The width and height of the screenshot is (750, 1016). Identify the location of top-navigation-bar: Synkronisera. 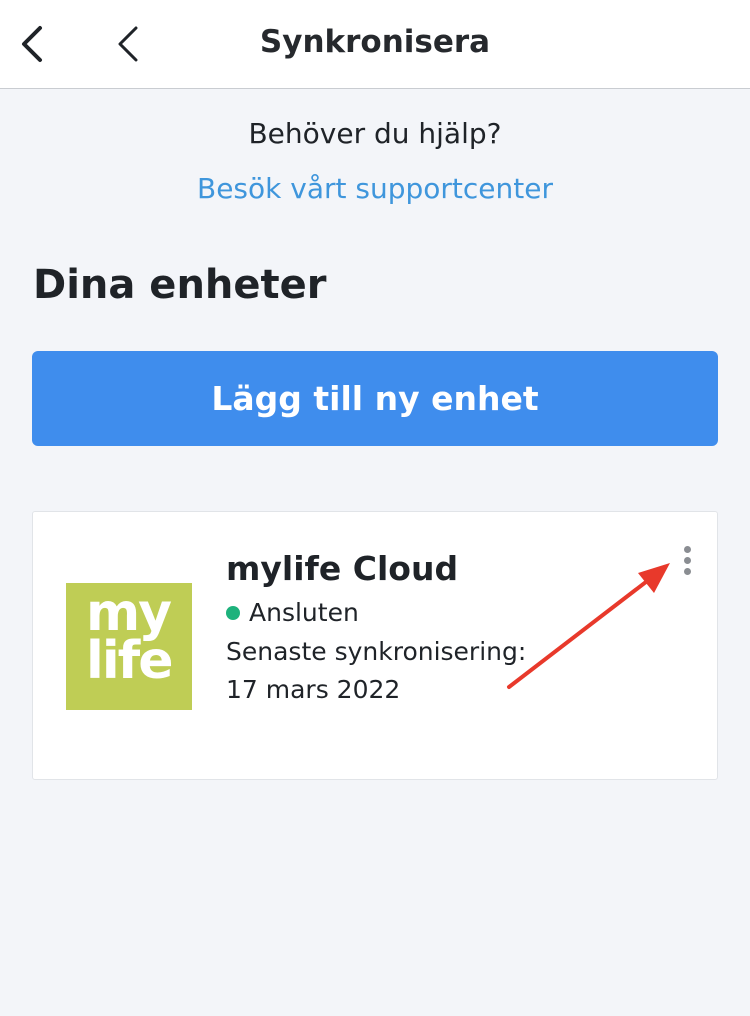
(375, 44).